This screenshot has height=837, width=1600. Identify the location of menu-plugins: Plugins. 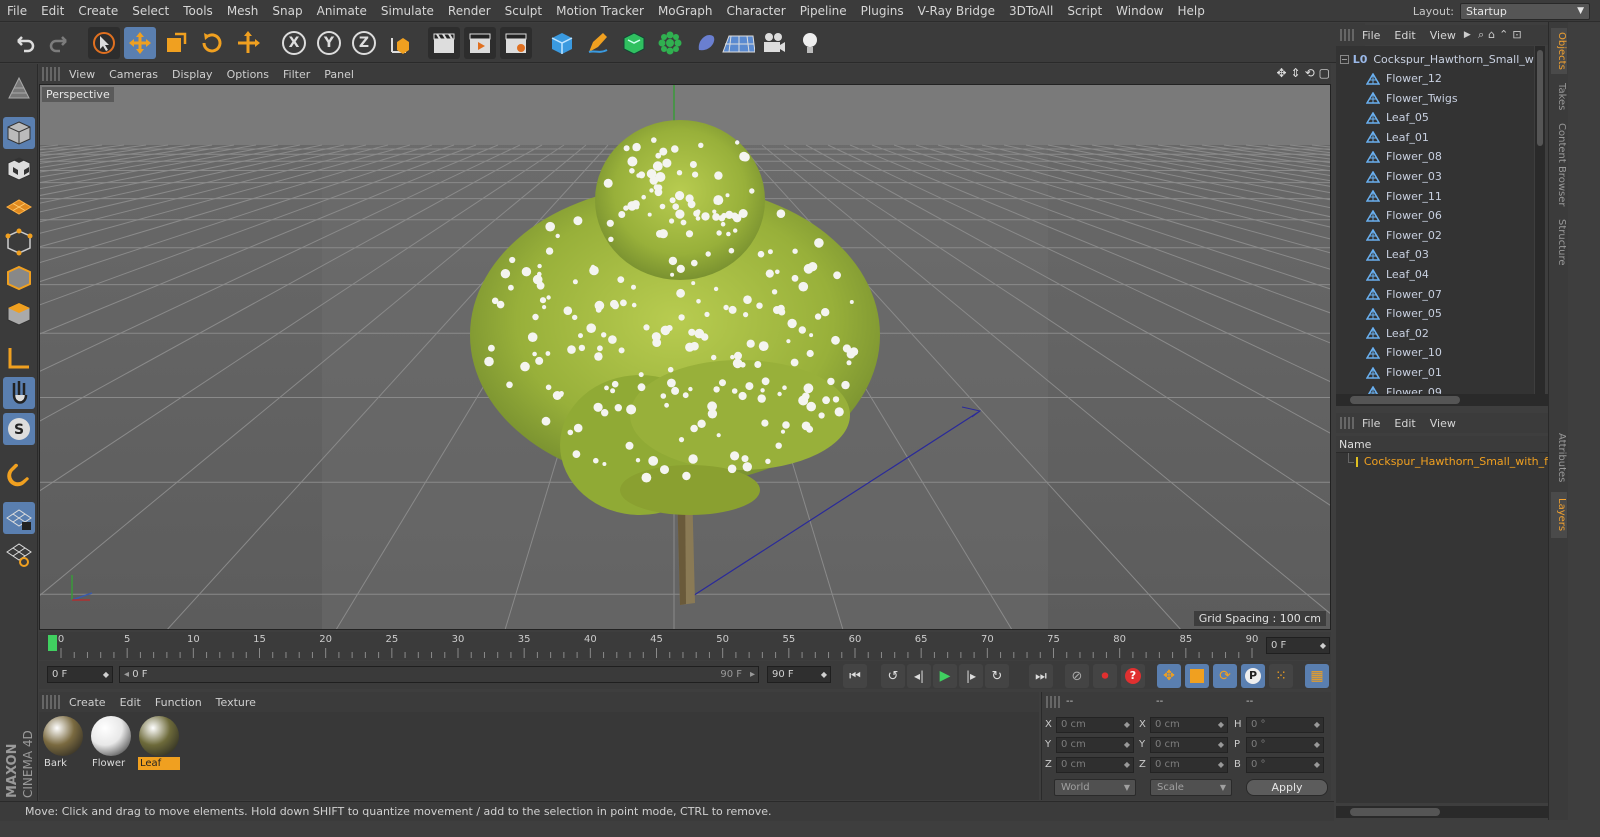
(882, 11).